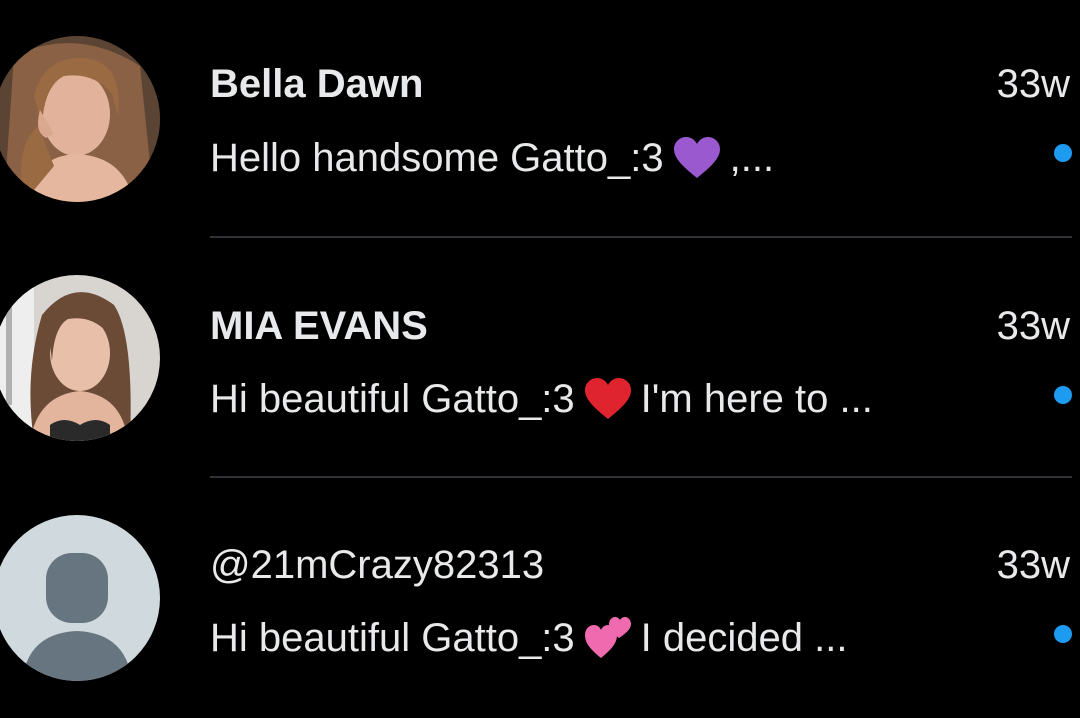 This screenshot has width=1080, height=718. I want to click on preview-text: Hello handsome Gatto_:3, so click(437, 158).